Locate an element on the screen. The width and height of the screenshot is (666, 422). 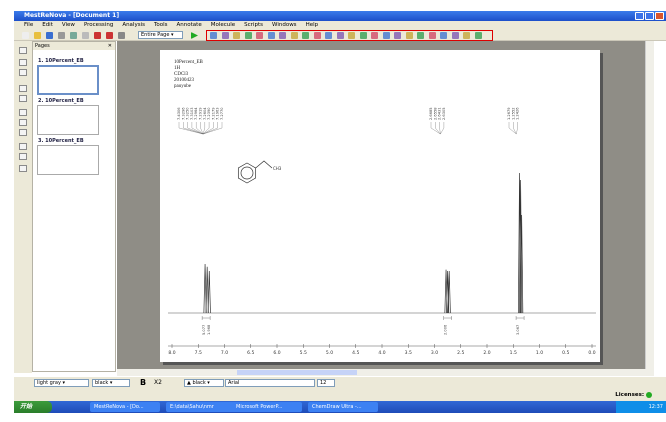
menu-tools: Tools is located at coordinates (161, 25).